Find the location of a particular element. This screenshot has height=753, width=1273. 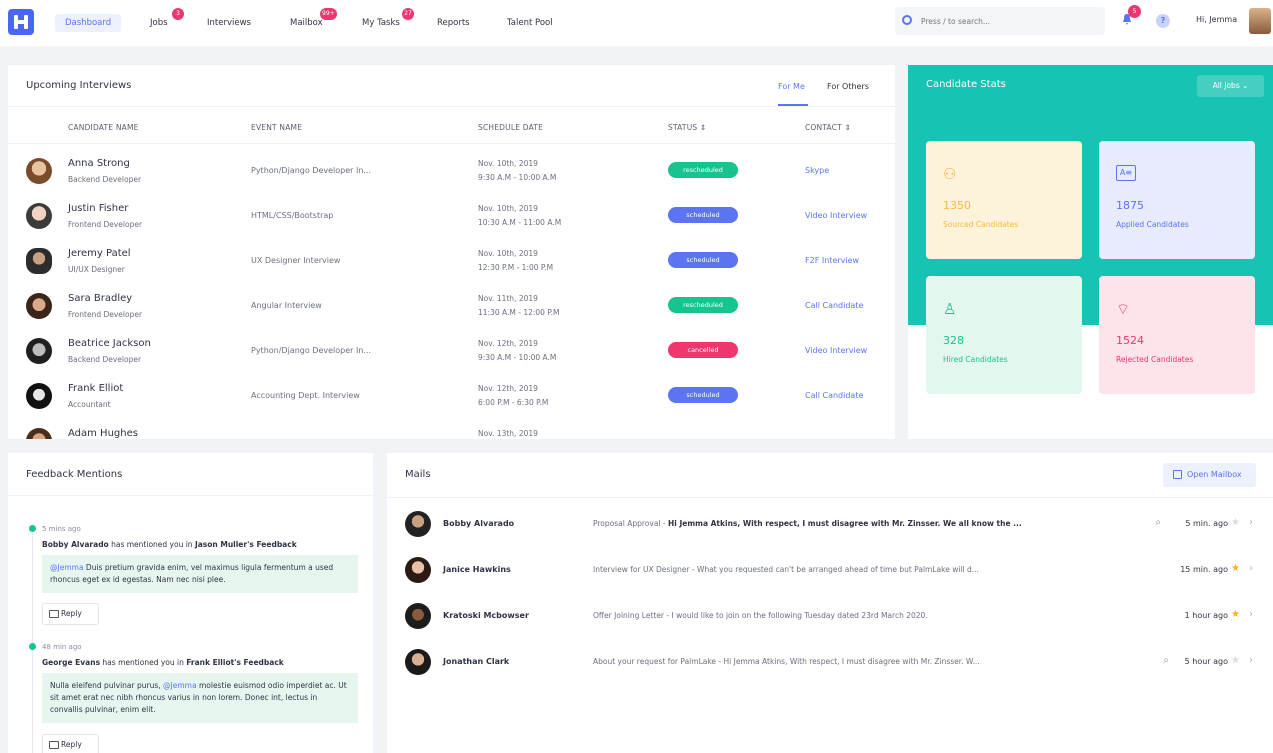

table-row: Adam Hughes Nov. 13th, 2019 is located at coordinates (451, 428).